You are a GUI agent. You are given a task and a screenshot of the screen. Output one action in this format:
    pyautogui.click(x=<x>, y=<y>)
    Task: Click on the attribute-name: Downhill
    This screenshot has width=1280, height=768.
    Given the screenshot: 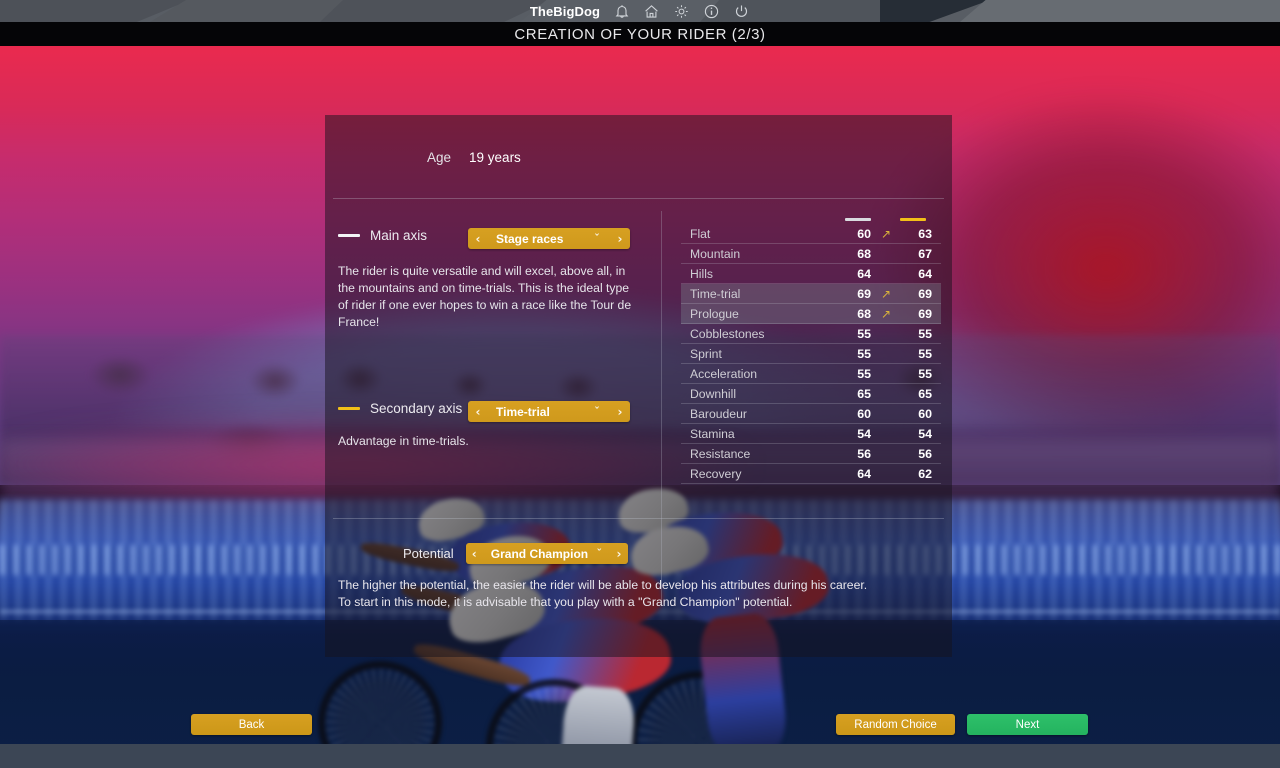 What is the action you would take?
    pyautogui.click(x=713, y=393)
    